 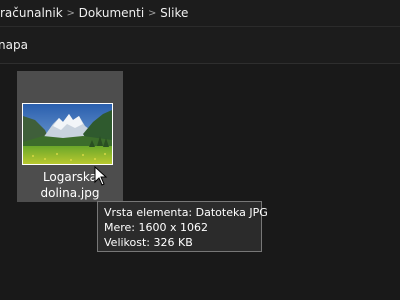 I want to click on thumbnail-image, so click(x=67, y=134).